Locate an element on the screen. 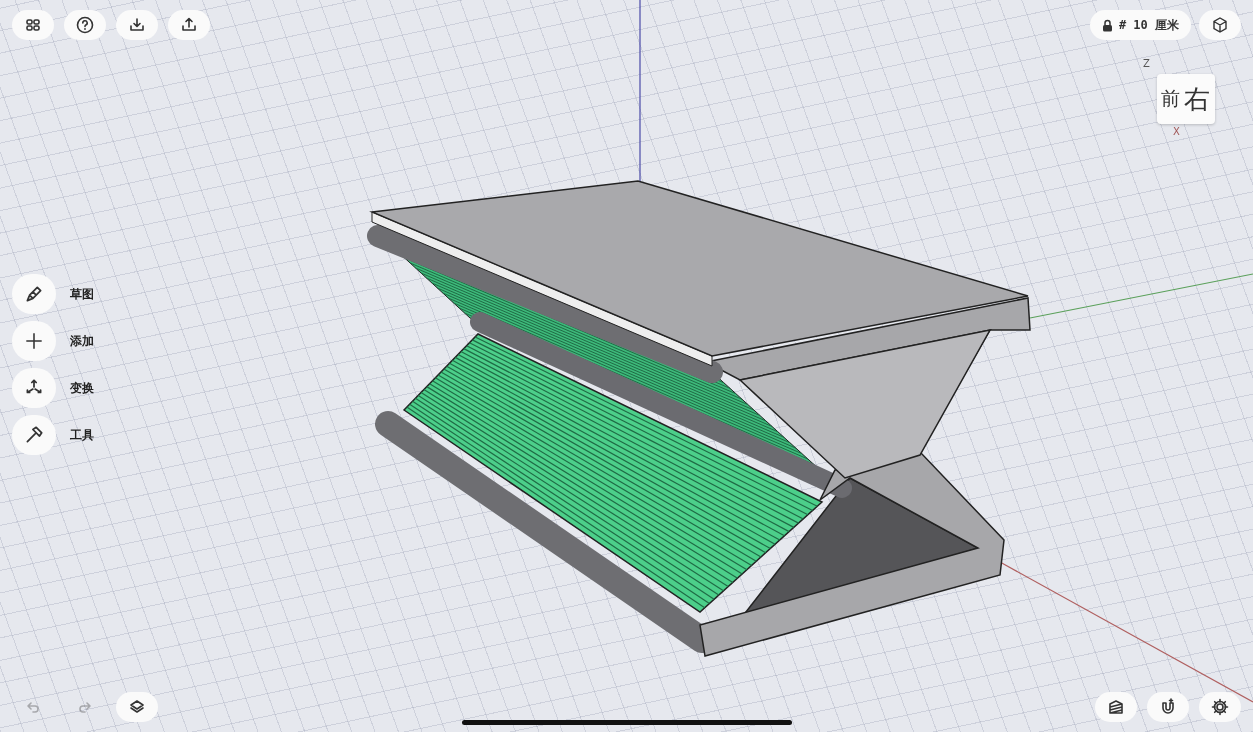  plus-icon is located at coordinates (34, 341).